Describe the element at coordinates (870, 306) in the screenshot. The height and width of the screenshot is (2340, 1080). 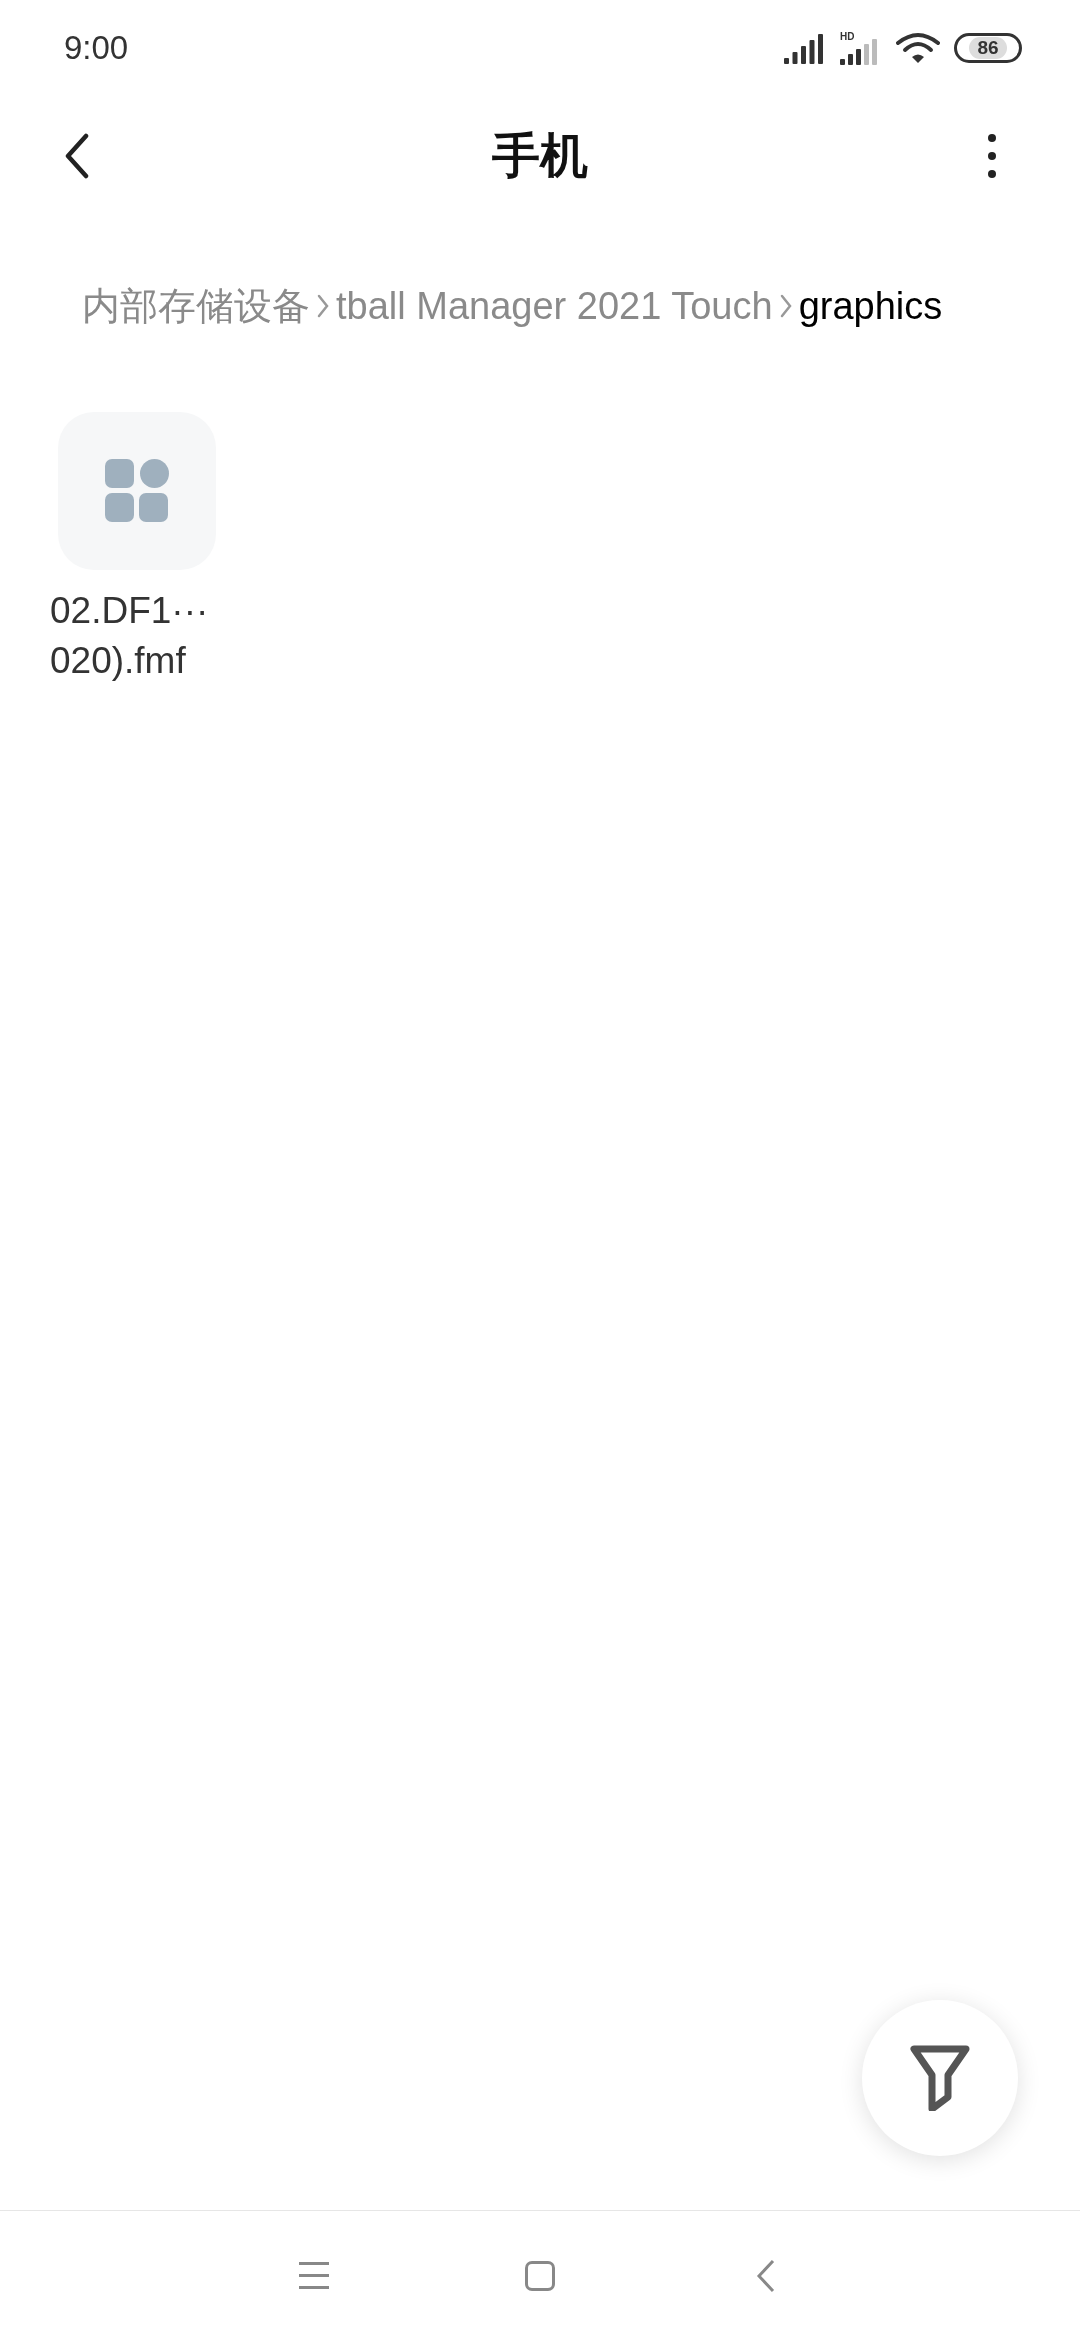
I see `breadcrumb-item: graphics` at that location.